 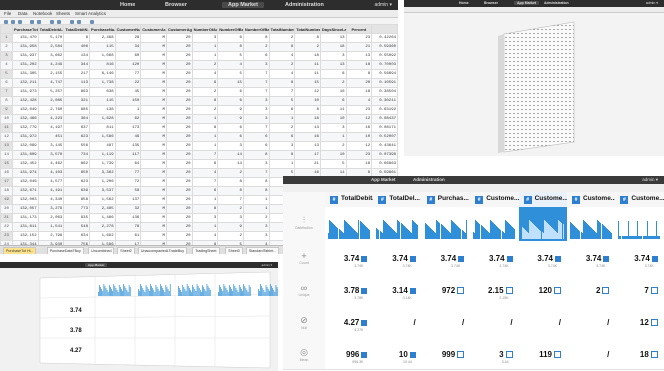 What do you see at coordinates (359, 101) in the screenshot?
I see `cell: 4` at bounding box center [359, 101].